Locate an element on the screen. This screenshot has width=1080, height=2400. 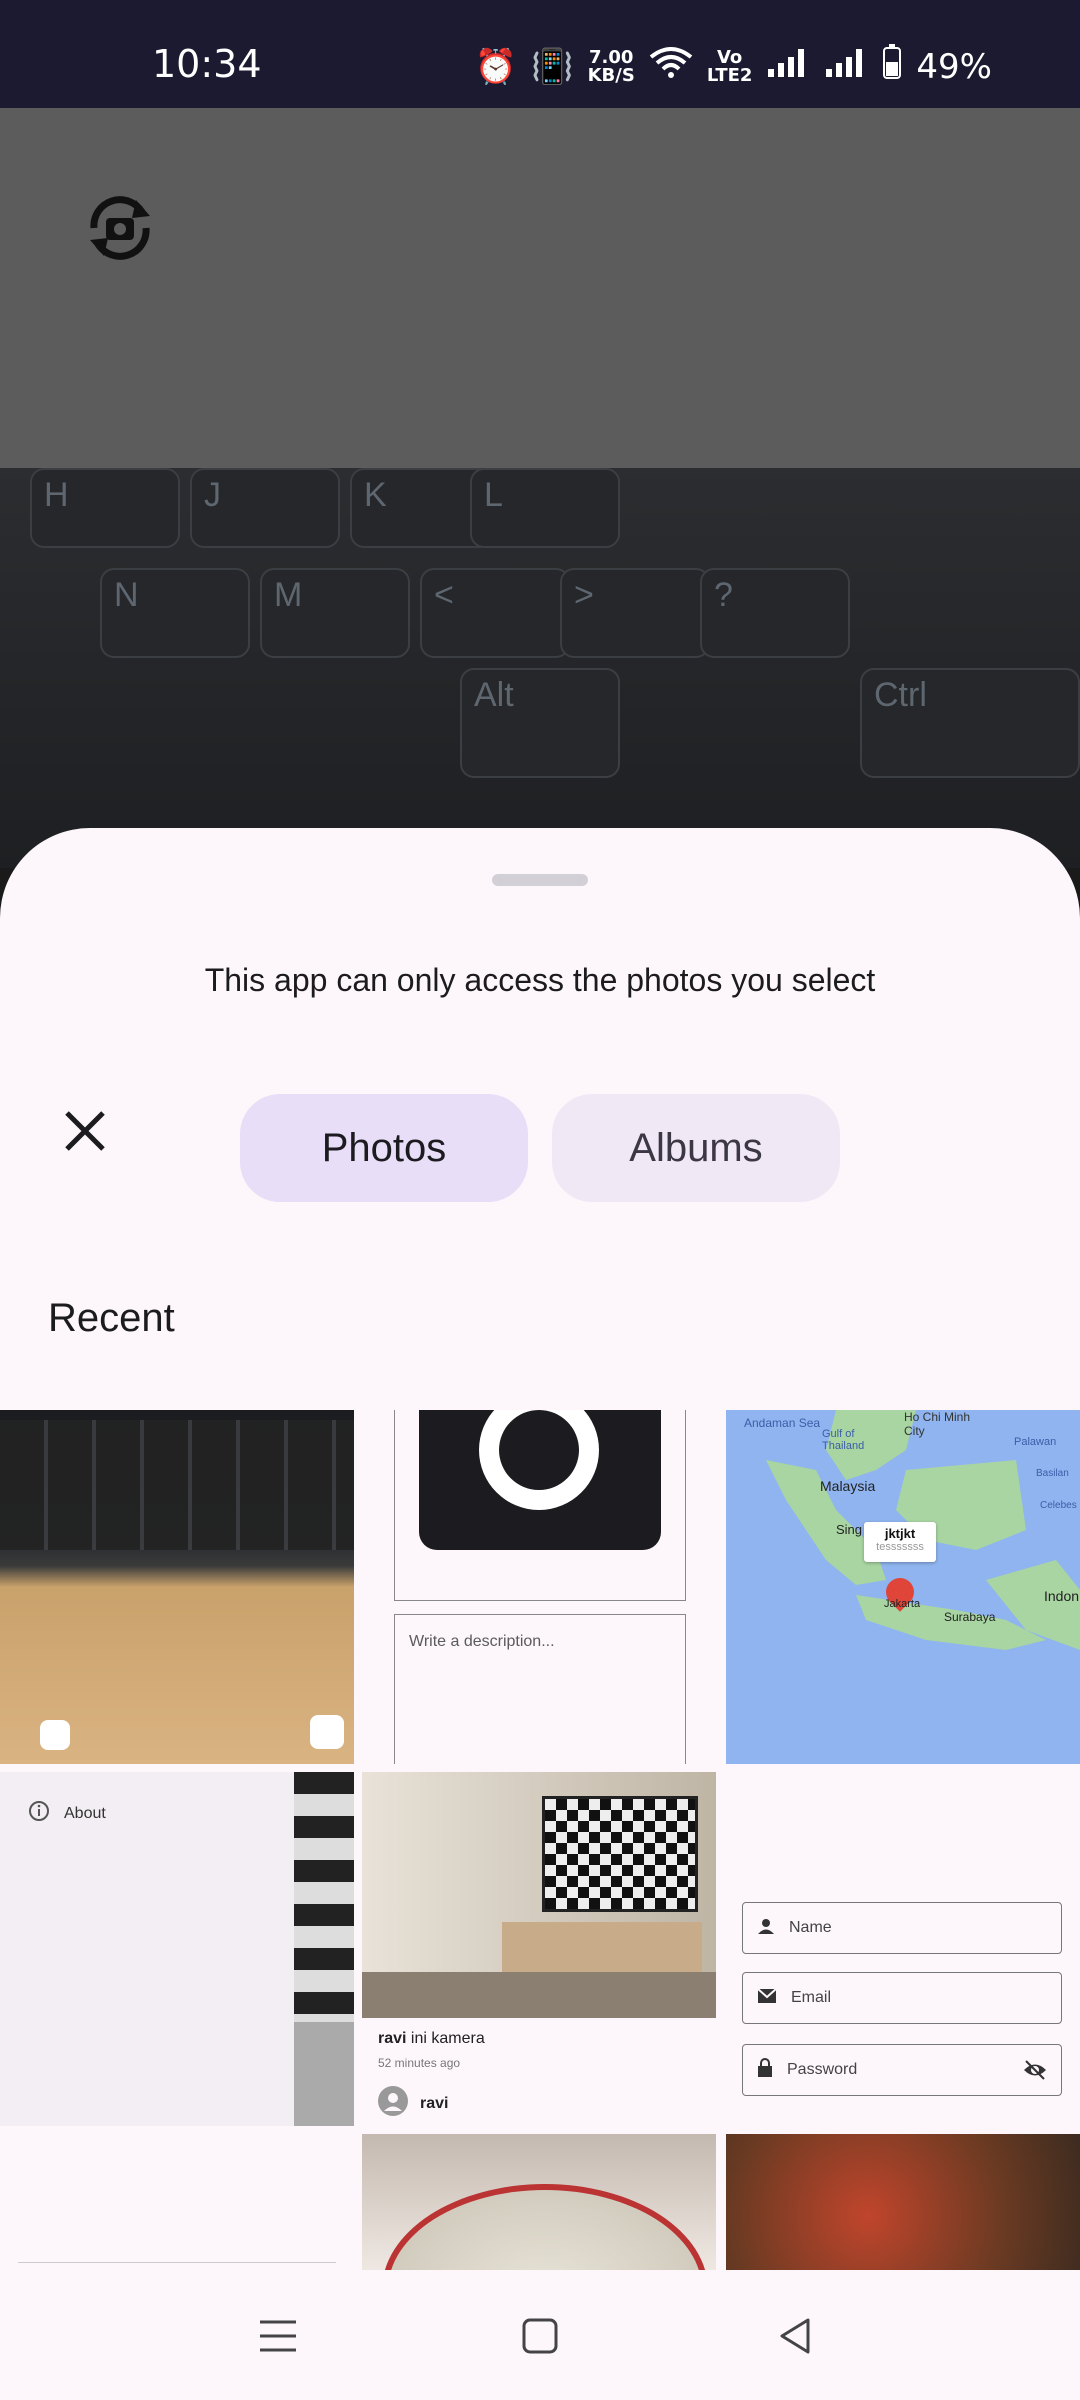
network-speed-unit: KB/S is located at coordinates (611, 75).